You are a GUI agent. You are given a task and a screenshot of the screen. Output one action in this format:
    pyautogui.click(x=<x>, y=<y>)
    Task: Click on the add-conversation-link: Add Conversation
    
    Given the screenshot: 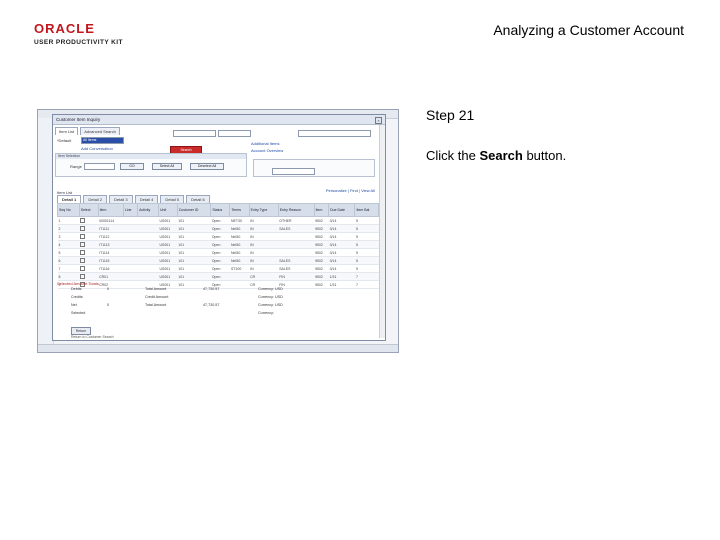 What is the action you would take?
    pyautogui.click(x=97, y=148)
    